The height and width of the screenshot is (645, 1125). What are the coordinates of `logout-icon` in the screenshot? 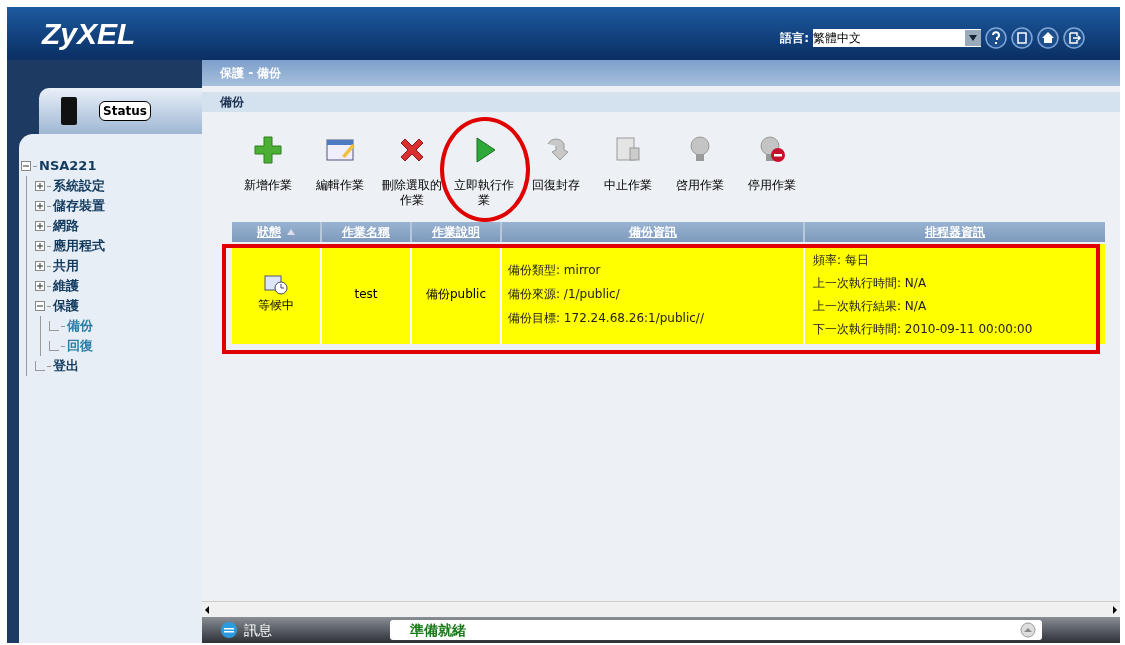 It's located at (1074, 37).